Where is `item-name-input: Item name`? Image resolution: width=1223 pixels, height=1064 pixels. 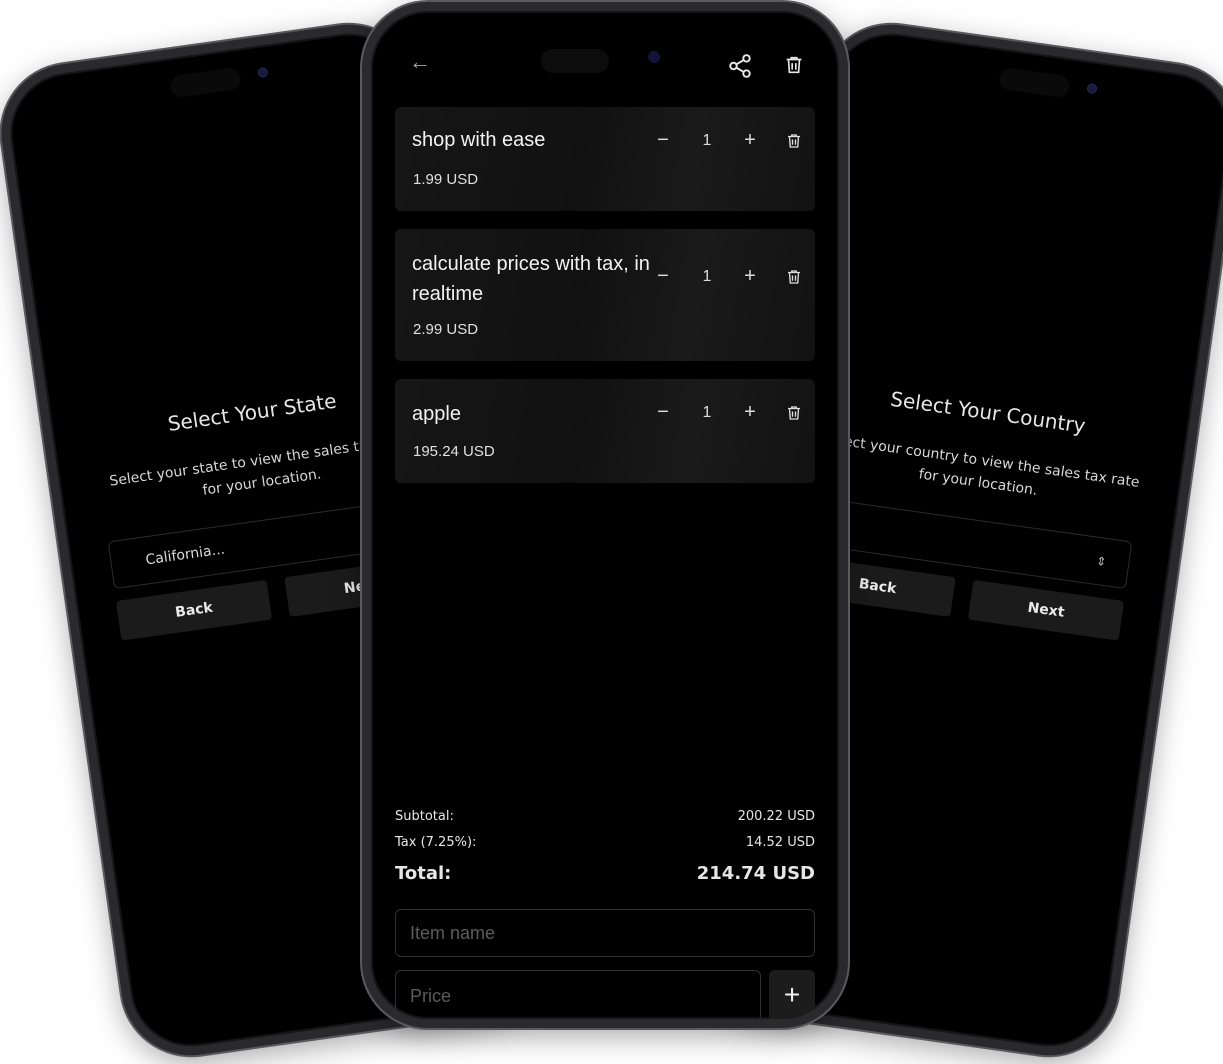 item-name-input: Item name is located at coordinates (605, 933).